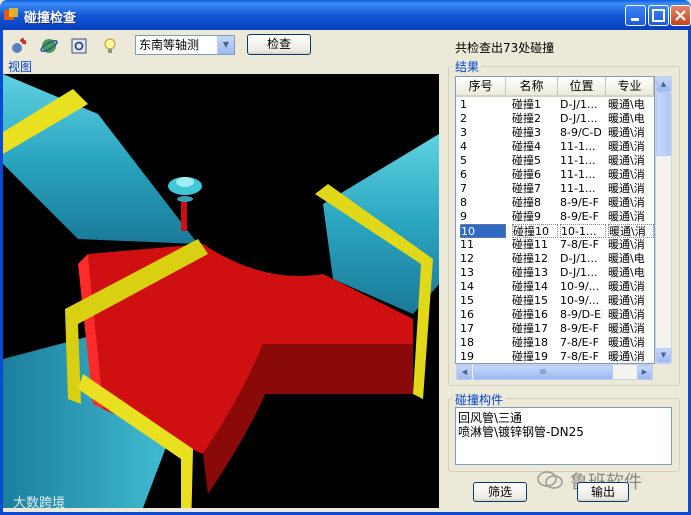 The image size is (691, 515). I want to click on chevron-down-icon: ▼, so click(225, 45).